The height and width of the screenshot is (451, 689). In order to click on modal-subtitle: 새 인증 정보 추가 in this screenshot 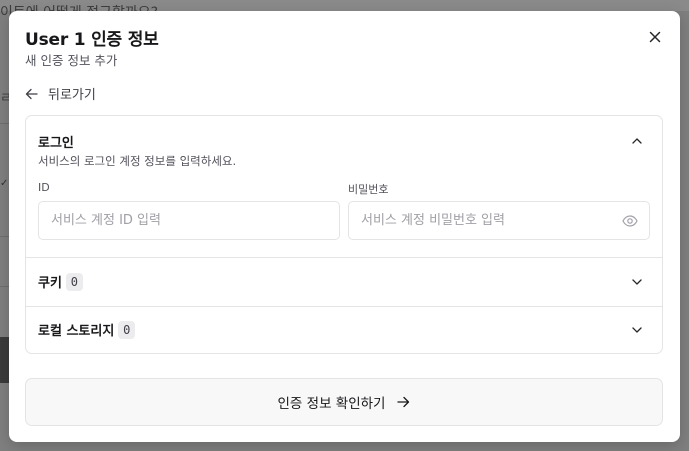, I will do `click(71, 60)`.